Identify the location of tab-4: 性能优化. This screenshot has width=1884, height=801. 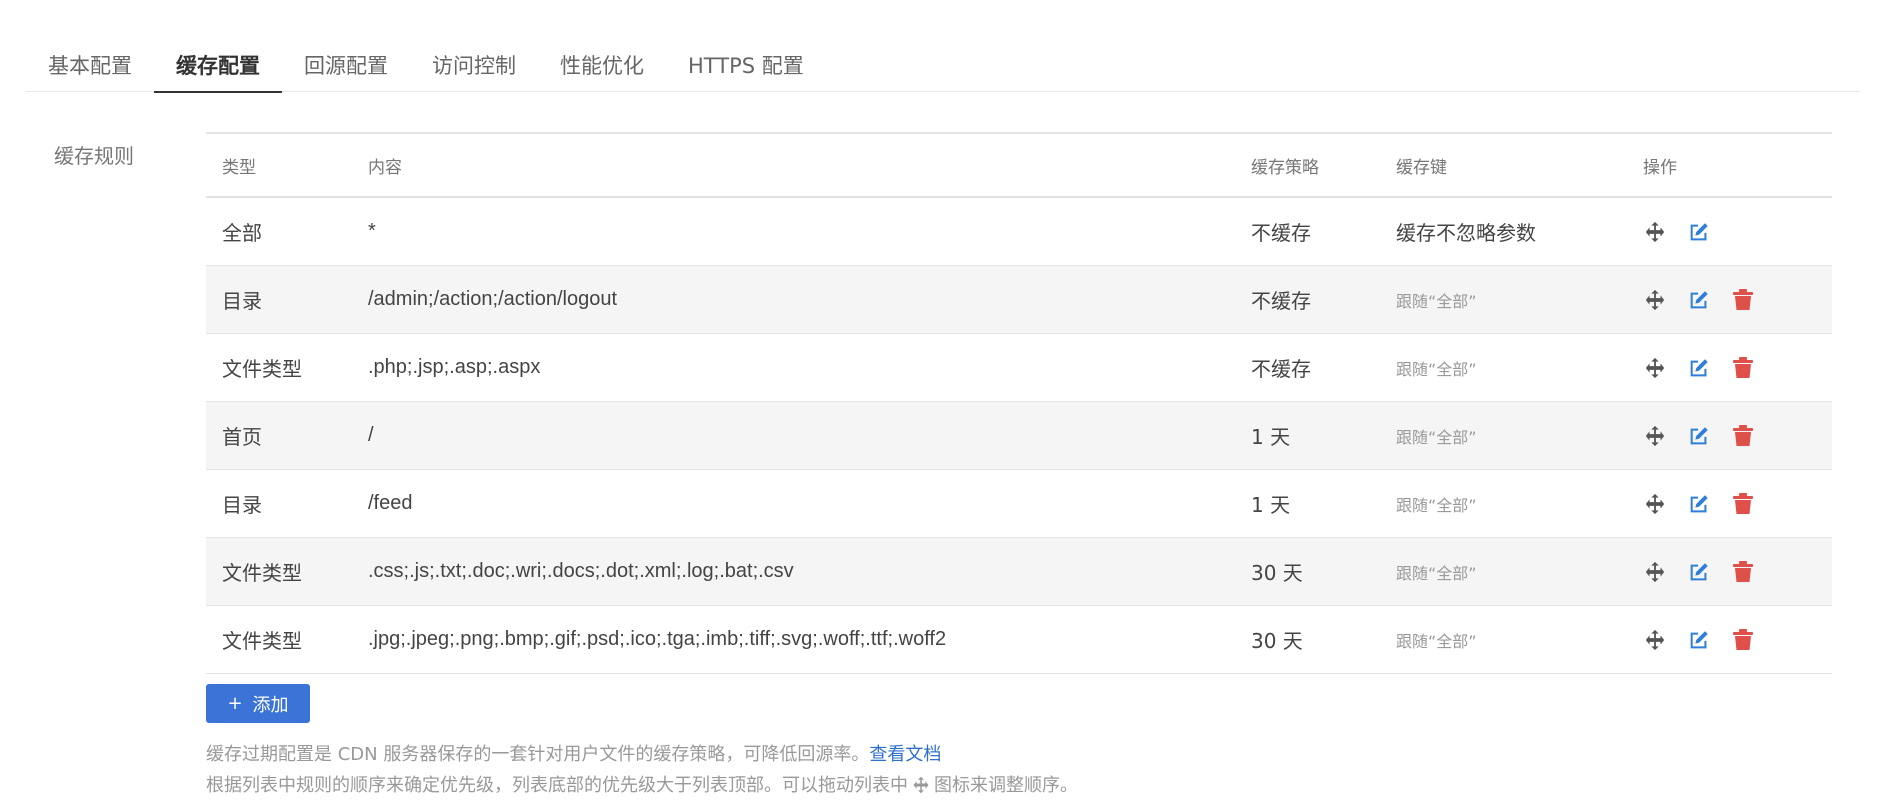
(602, 65).